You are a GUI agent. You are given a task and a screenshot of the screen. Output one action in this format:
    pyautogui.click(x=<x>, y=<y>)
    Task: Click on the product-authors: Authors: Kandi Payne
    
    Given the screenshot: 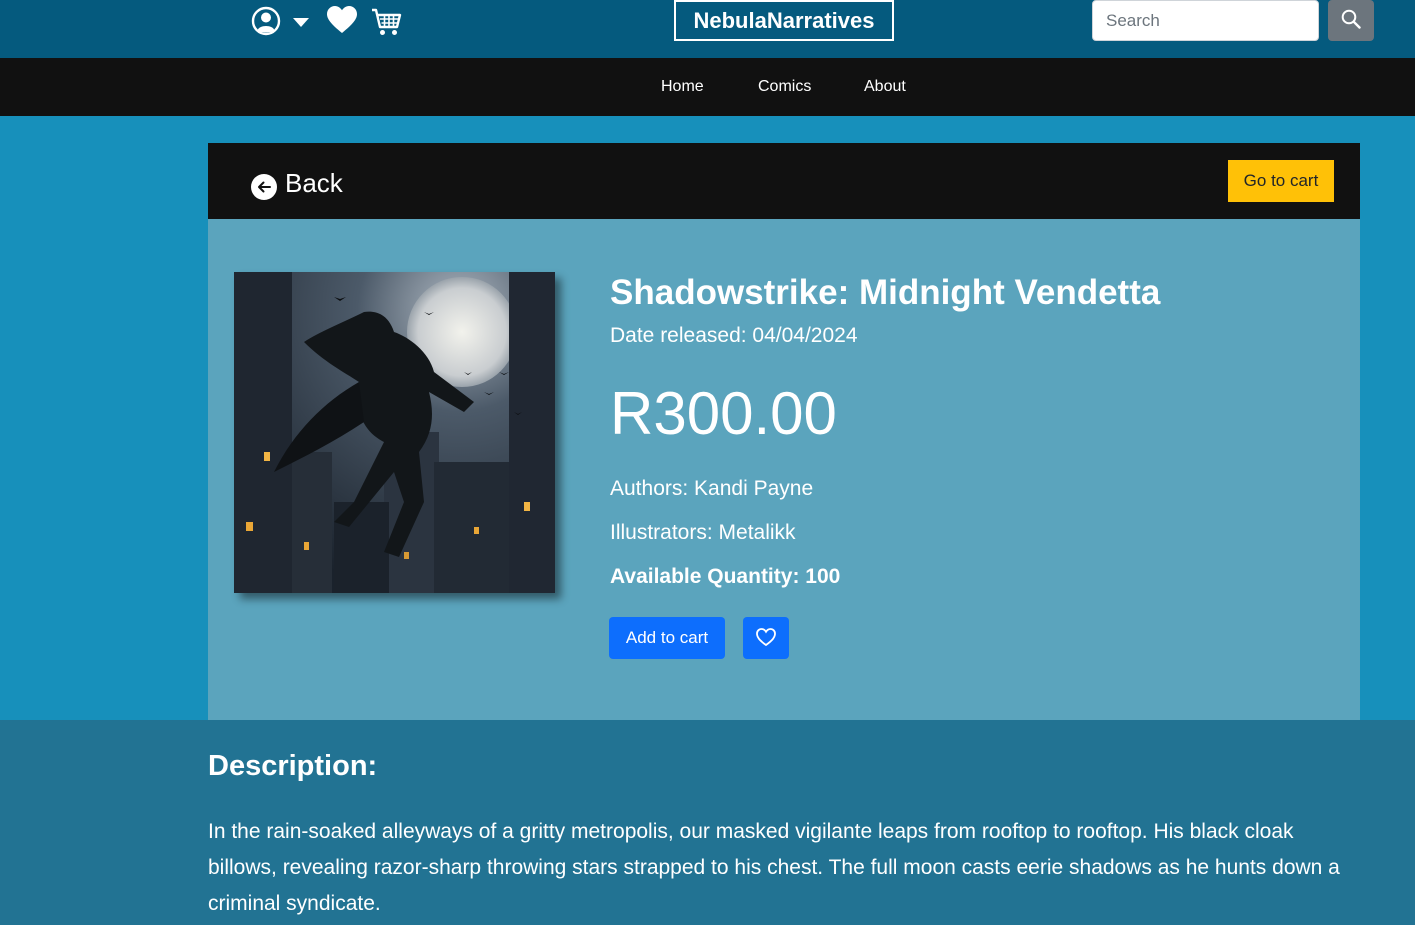 What is the action you would take?
    pyautogui.click(x=712, y=488)
    